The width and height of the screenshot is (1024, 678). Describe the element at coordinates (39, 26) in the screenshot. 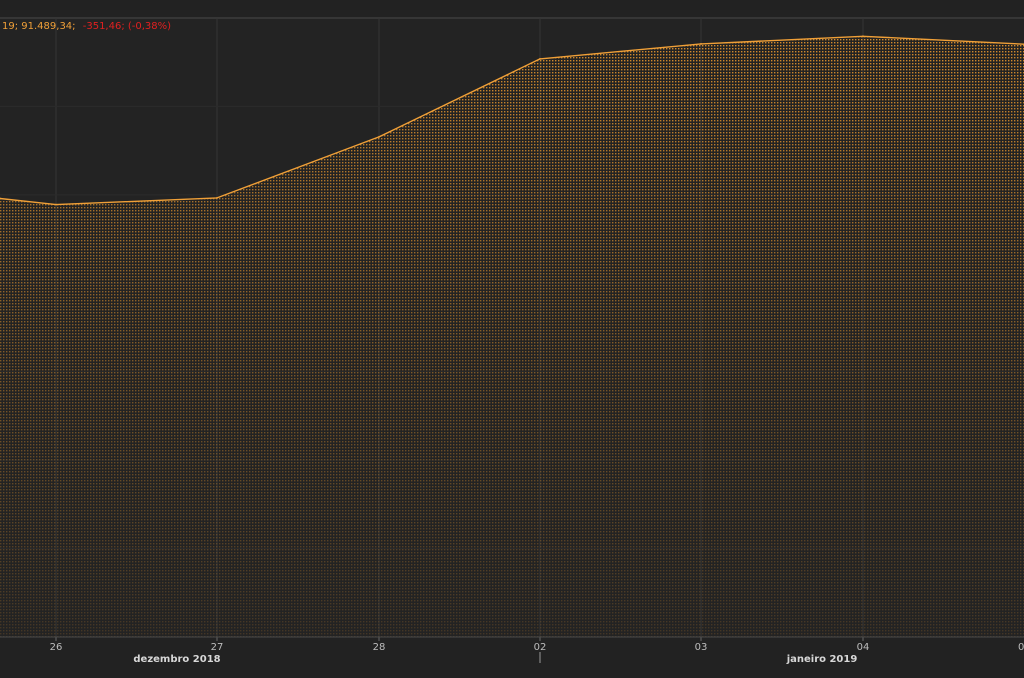

I see `legend-values: 19; 91.489,34;` at that location.